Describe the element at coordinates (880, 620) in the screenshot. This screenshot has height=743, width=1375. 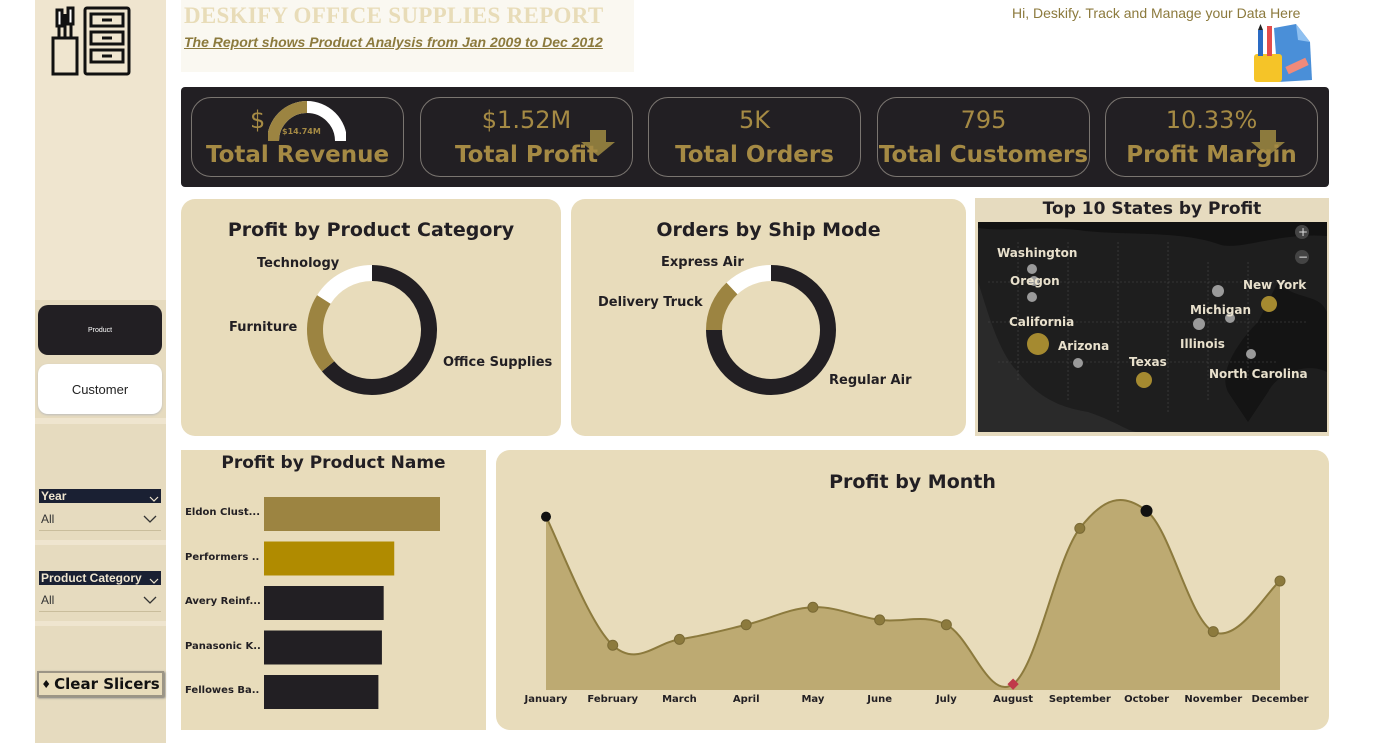
I see `point-june` at that location.